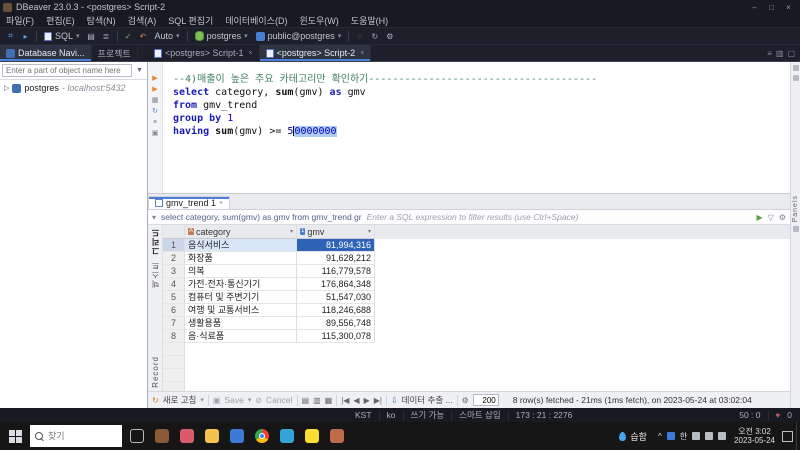 This screenshot has height=450, width=800. I want to click on row-number: 5, so click(174, 297).